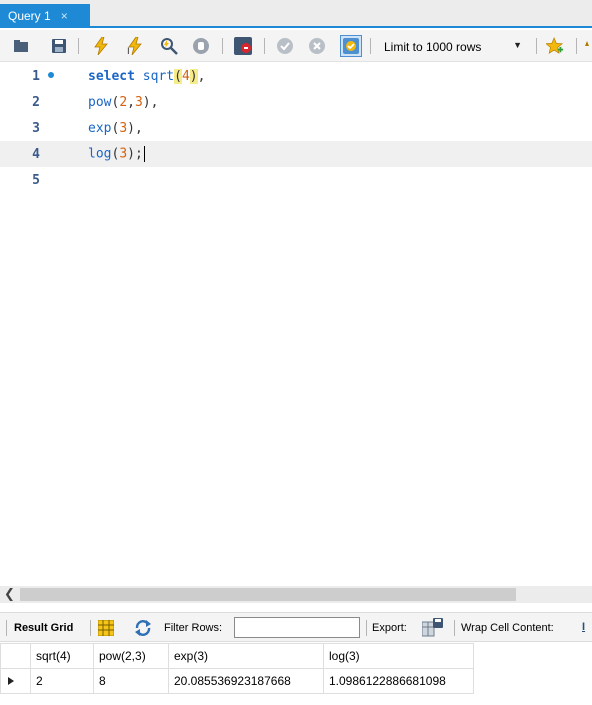 The height and width of the screenshot is (705, 592). Describe the element at coordinates (29, 16) in the screenshot. I see `tab-title: Query 1` at that location.